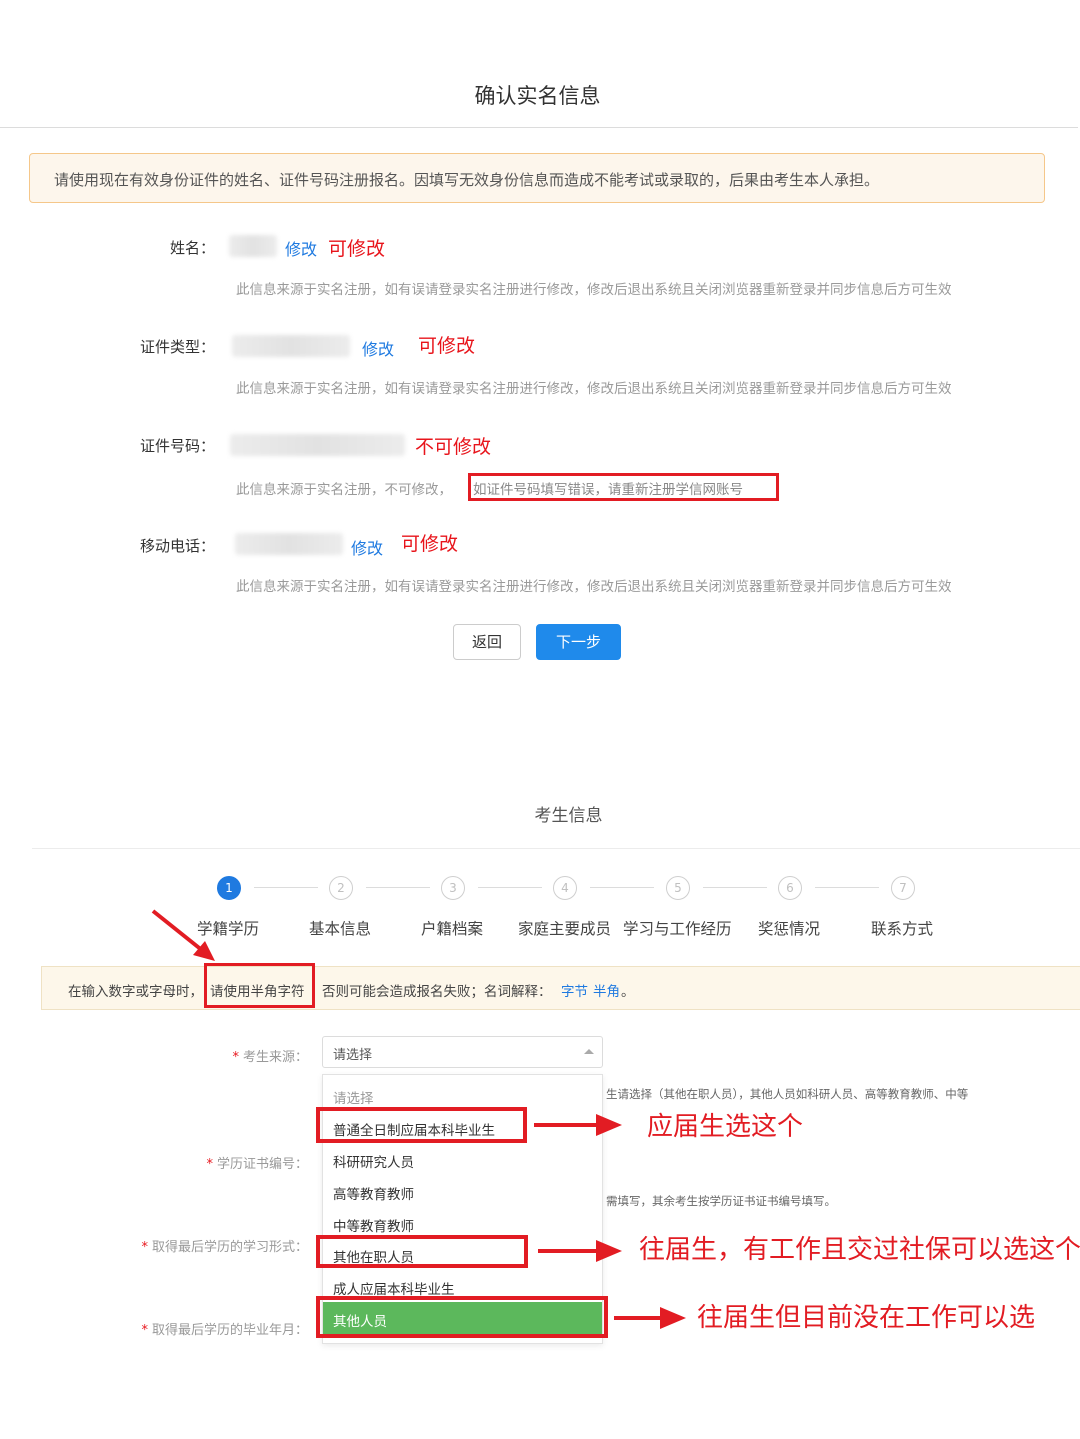 This screenshot has height=1439, width=1080. Describe the element at coordinates (270, 1057) in the screenshot. I see `source-label: * 考生来源：` at that location.